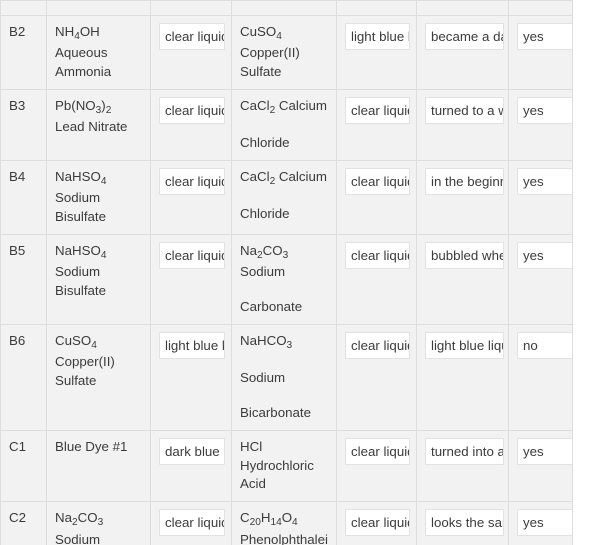 The width and height of the screenshot is (589, 545). I want to click on substance-2-name: Phenolphthalein, so click(284, 538).